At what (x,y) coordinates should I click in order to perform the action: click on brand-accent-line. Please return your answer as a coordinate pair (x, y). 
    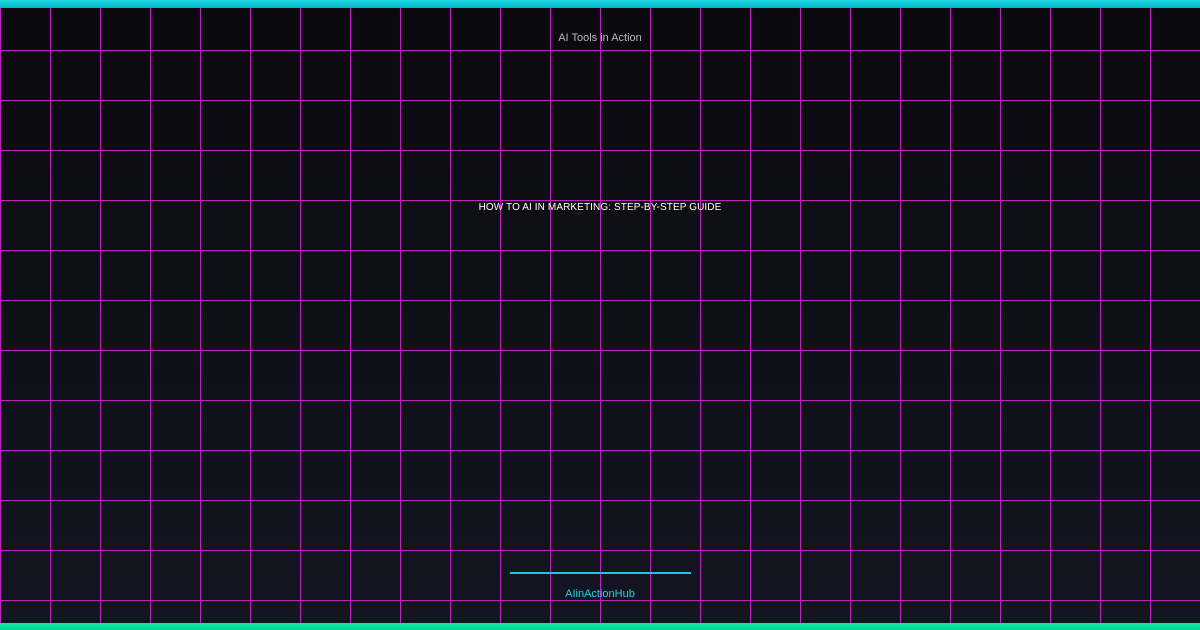
    Looking at the image, I should click on (600, 573).